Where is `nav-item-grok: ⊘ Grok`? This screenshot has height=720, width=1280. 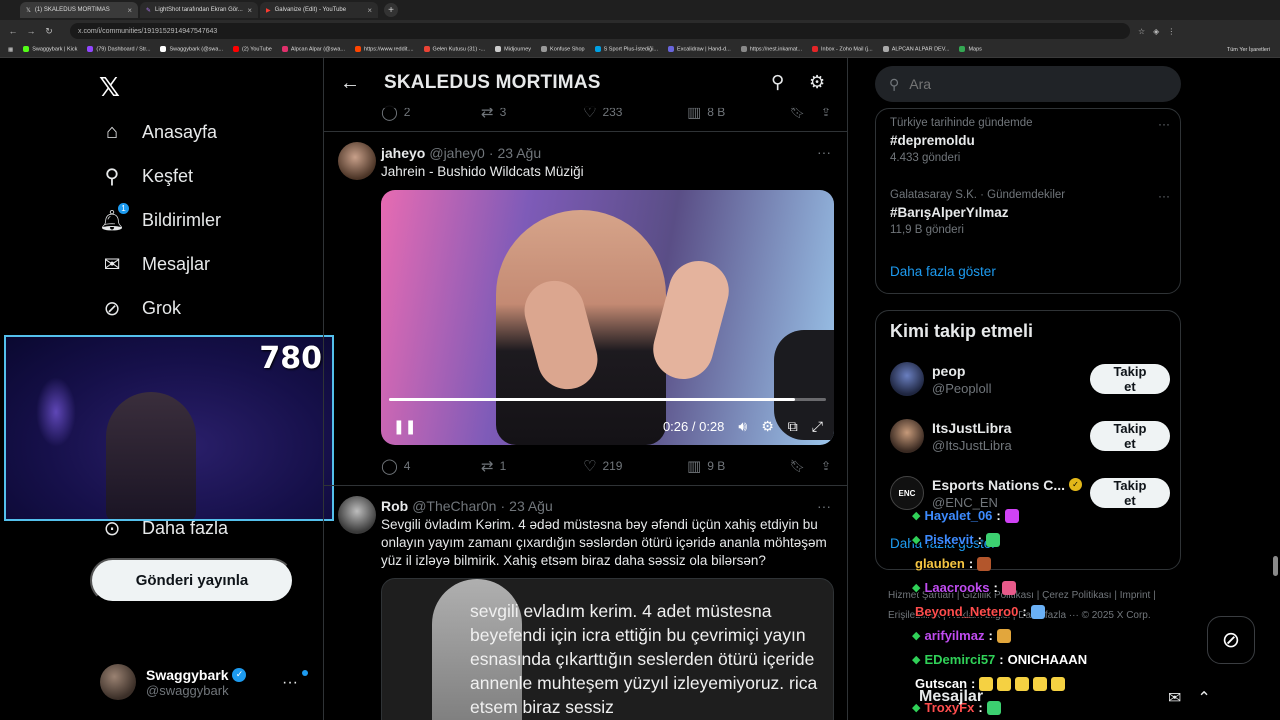
nav-item-grok: ⊘ Grok is located at coordinates (140, 308).